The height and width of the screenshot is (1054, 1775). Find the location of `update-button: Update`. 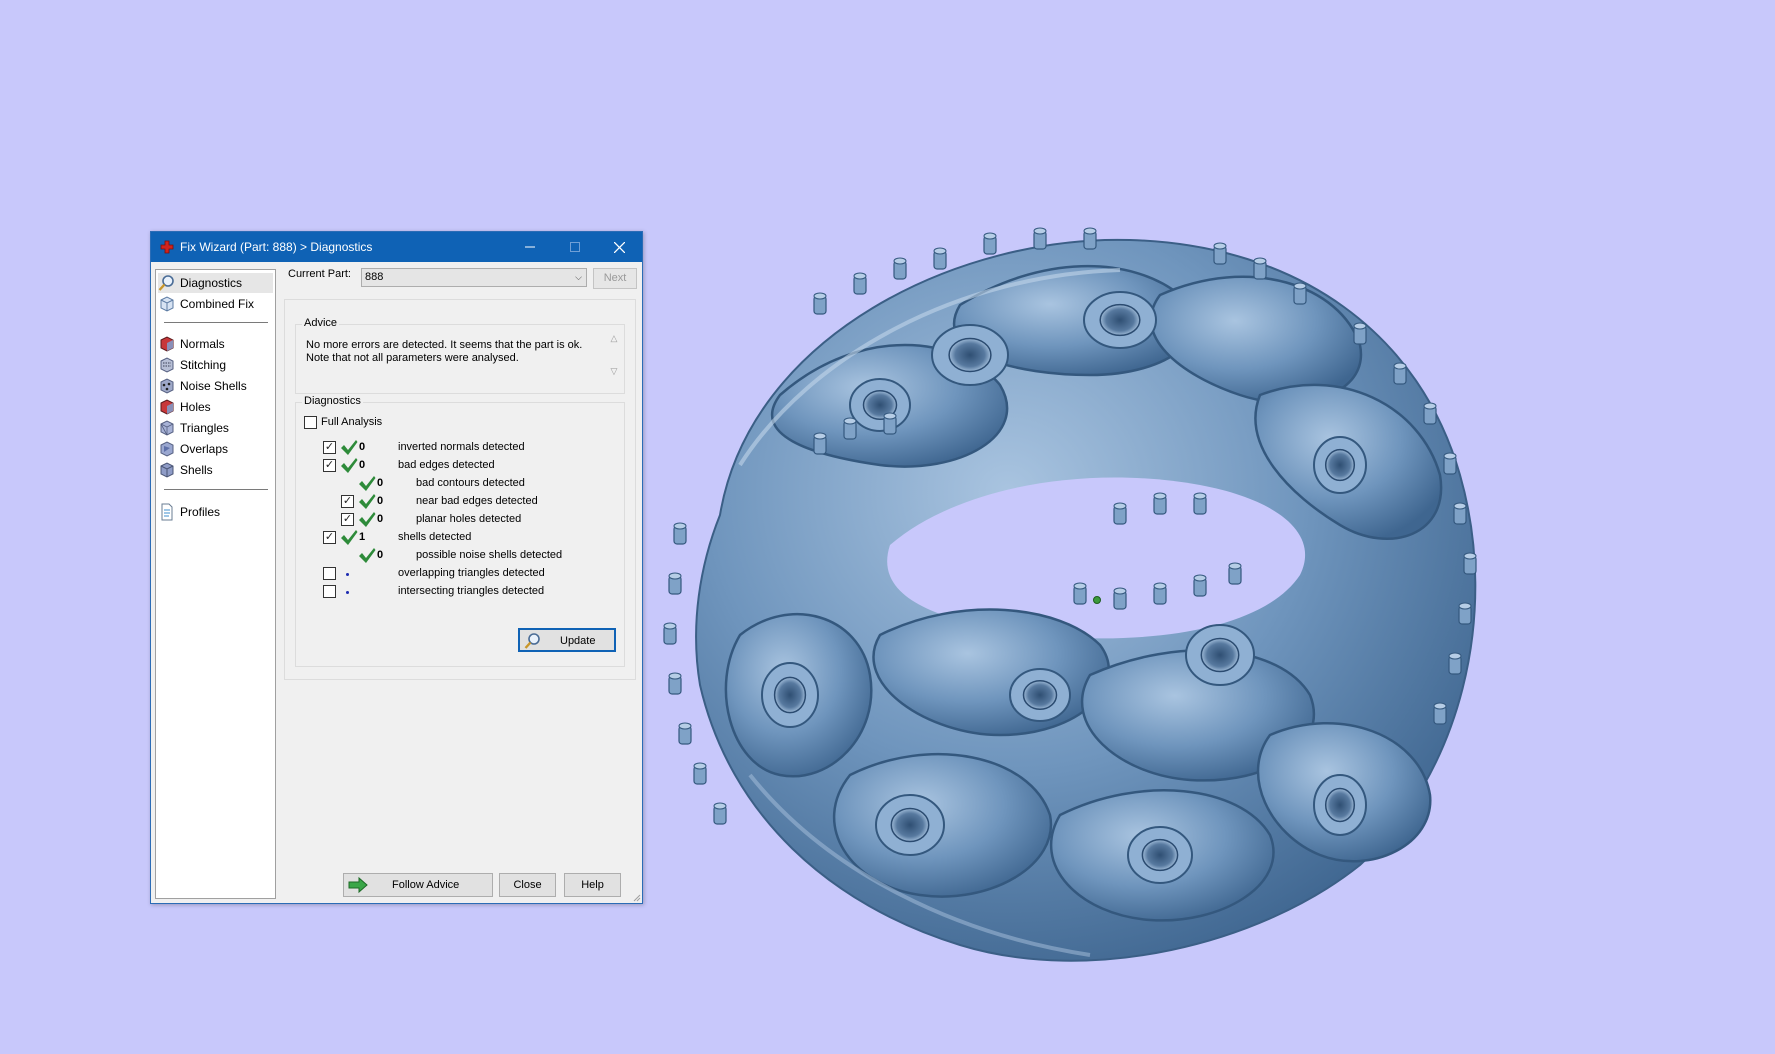

update-button: Update is located at coordinates (567, 640).